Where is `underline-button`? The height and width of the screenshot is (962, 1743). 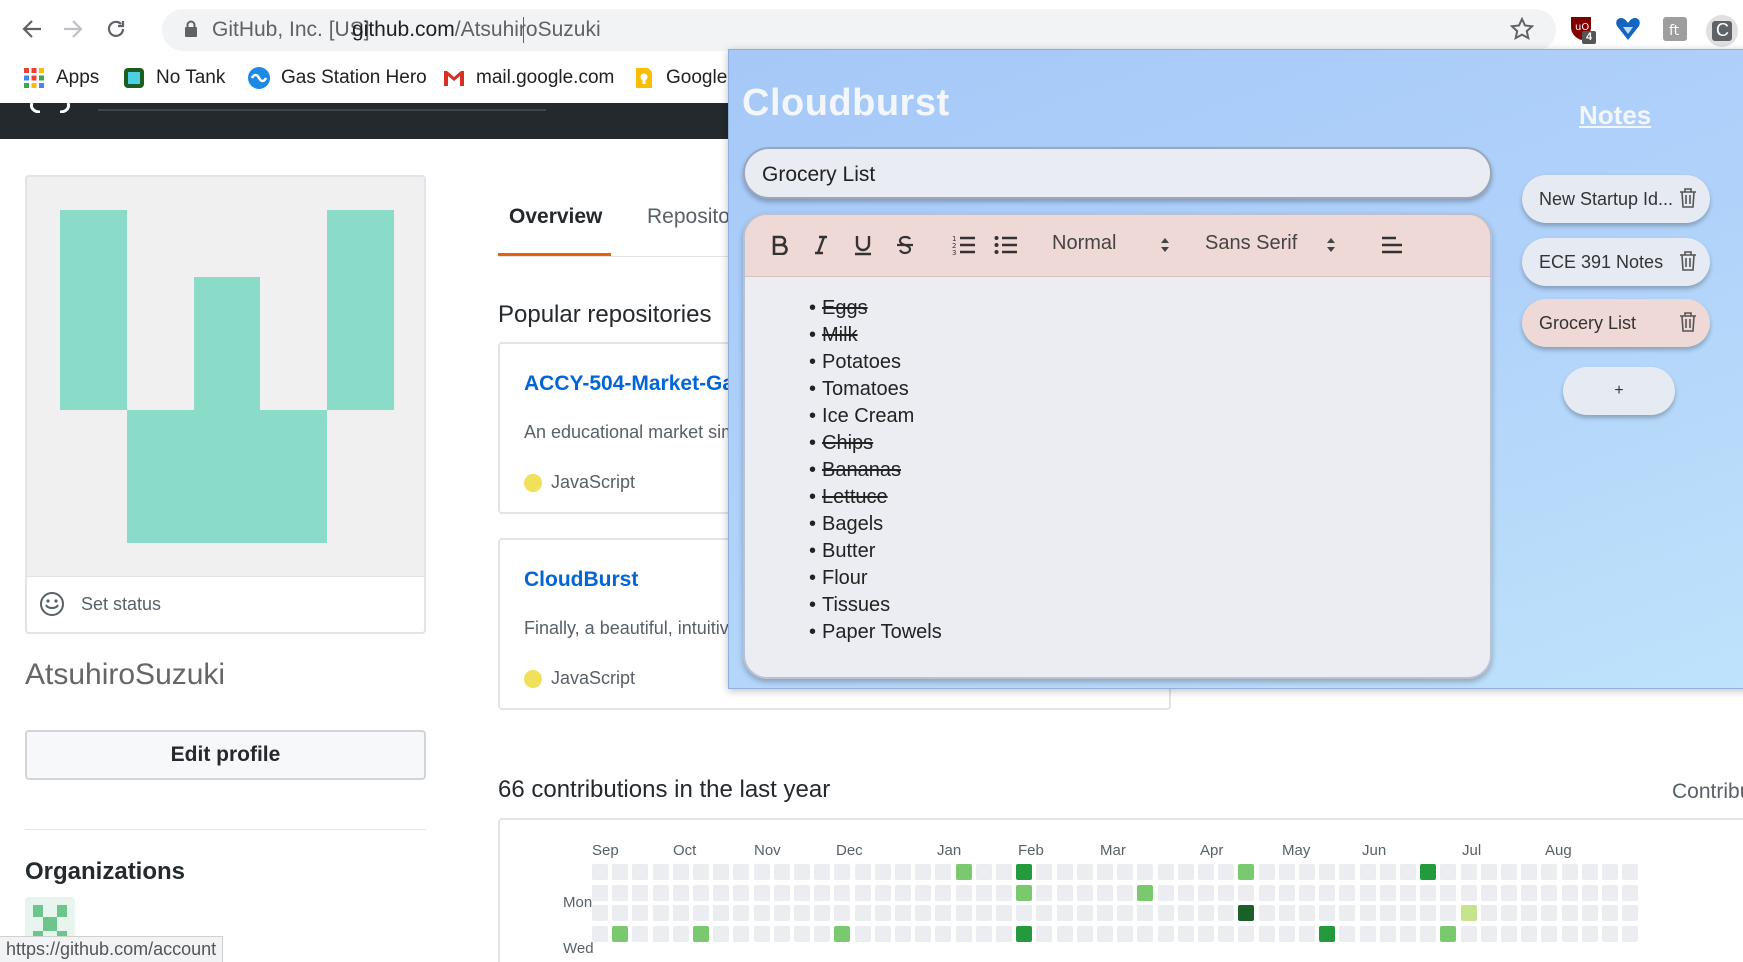 underline-button is located at coordinates (863, 245).